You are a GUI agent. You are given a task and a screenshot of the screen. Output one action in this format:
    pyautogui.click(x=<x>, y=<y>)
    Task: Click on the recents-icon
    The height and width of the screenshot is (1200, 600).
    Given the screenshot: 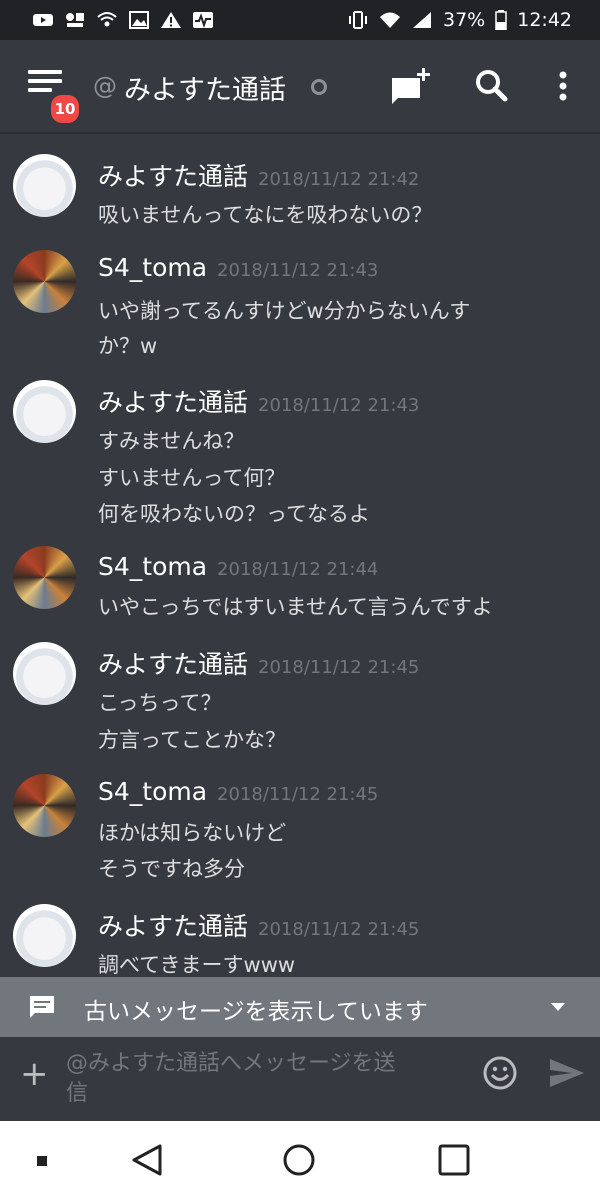 What is the action you would take?
    pyautogui.click(x=454, y=1160)
    